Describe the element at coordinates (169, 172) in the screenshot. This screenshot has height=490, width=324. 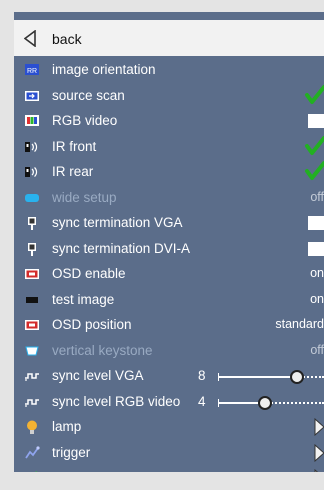
I see `menu-item-ir-rear: IR rear` at that location.